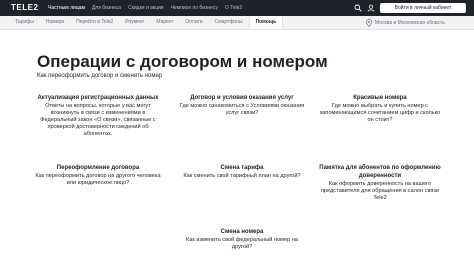  What do you see at coordinates (266, 22) in the screenshot?
I see `tab-help: Помощь` at bounding box center [266, 22].